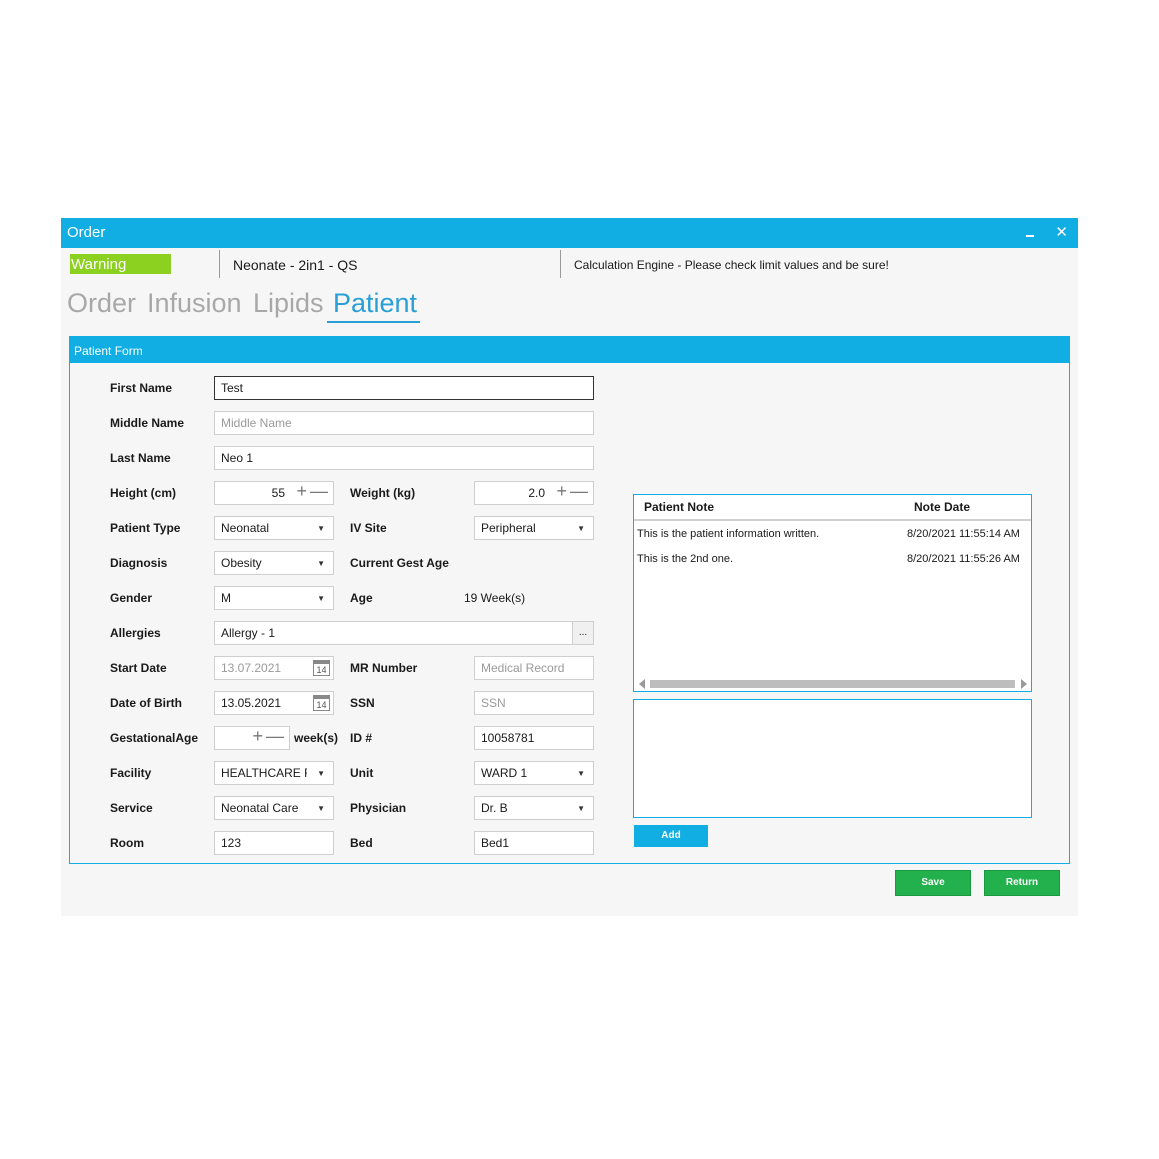 The width and height of the screenshot is (1159, 1159). I want to click on start-date-label: Start Date, so click(138, 668).